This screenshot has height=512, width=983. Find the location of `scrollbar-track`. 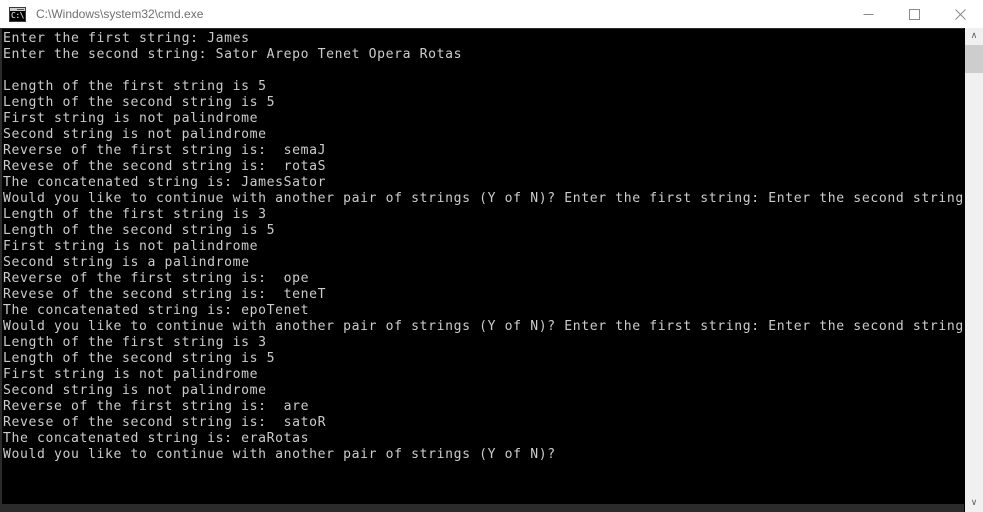

scrollbar-track is located at coordinates (974, 270).